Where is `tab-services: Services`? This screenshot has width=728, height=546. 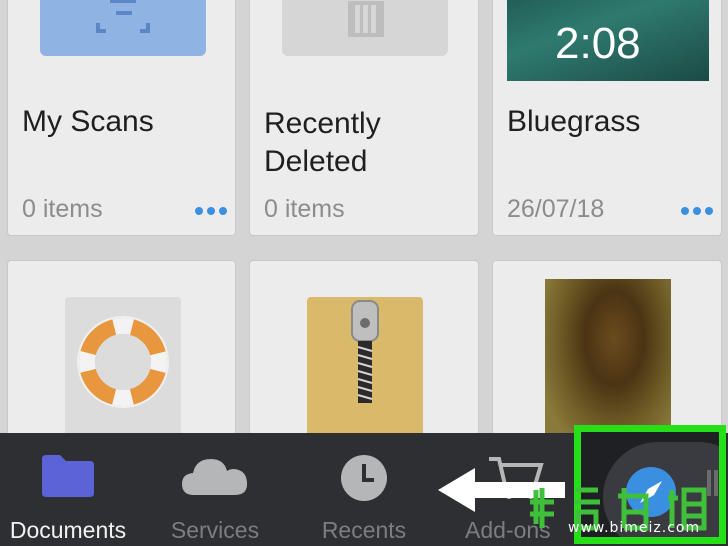 tab-services: Services is located at coordinates (215, 489).